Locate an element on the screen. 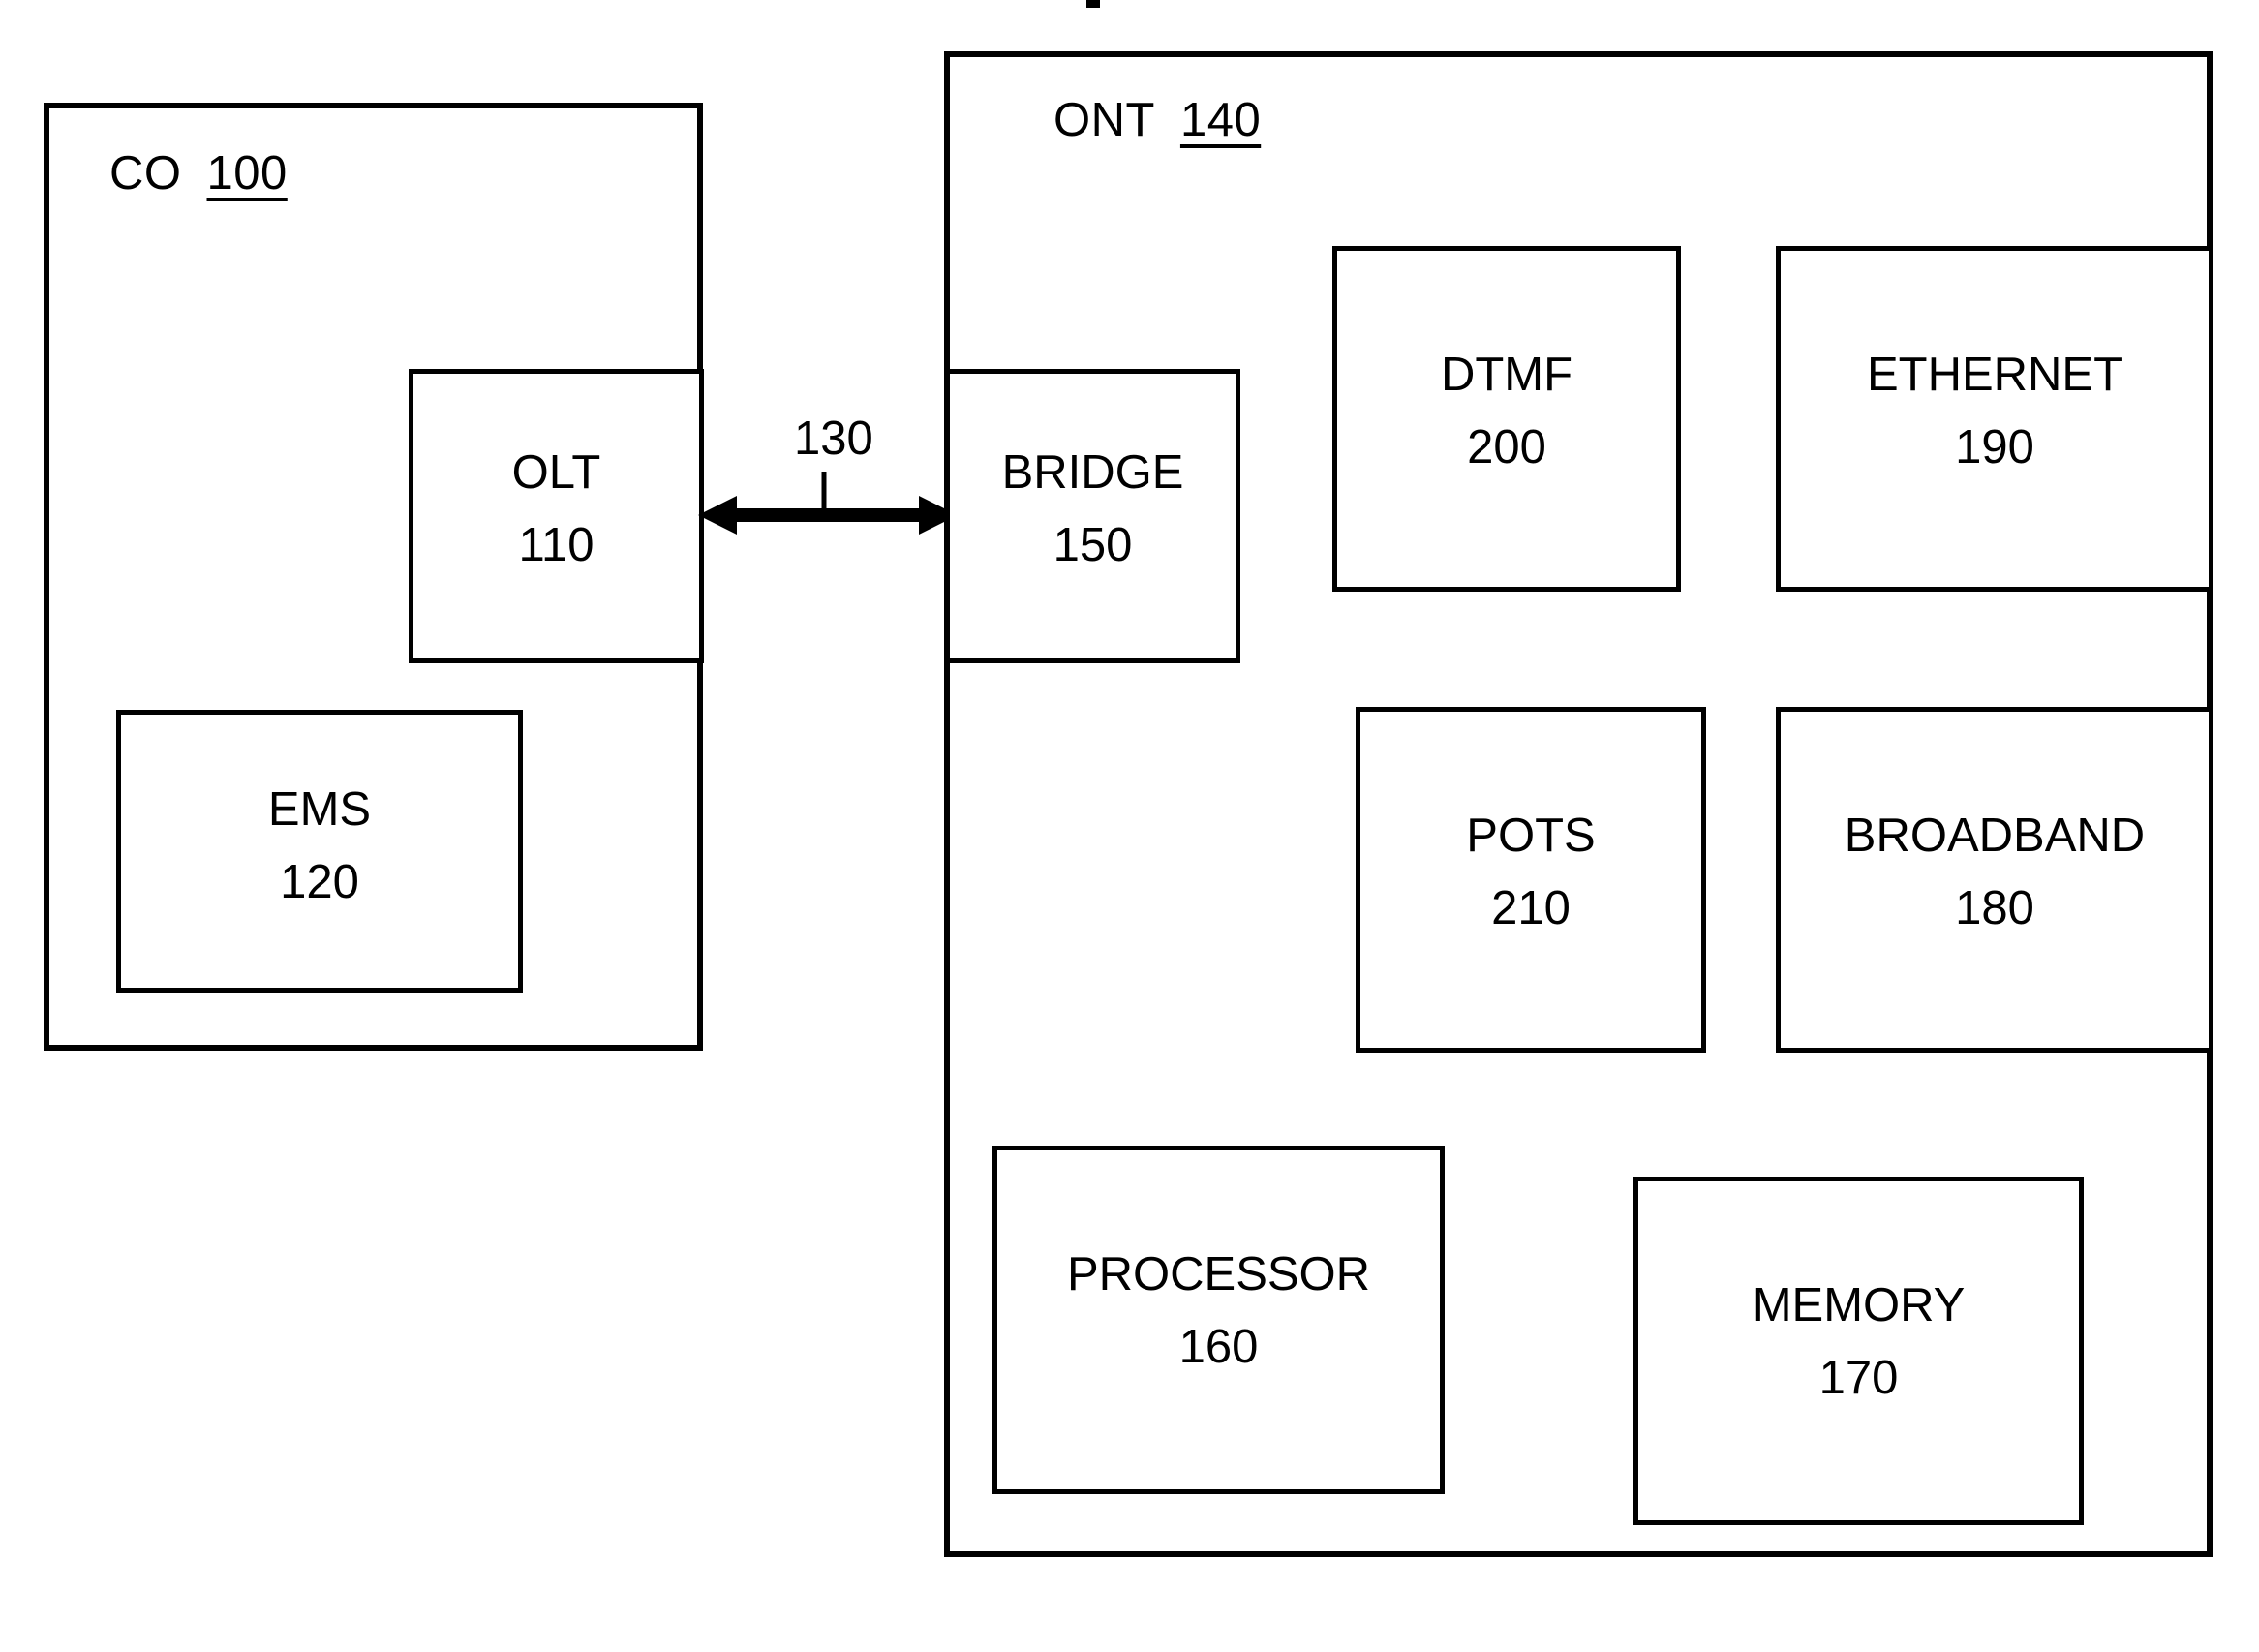 This screenshot has width=2259, height=1652. broadband-block: BROADBAND 180 is located at coordinates (1994, 880).